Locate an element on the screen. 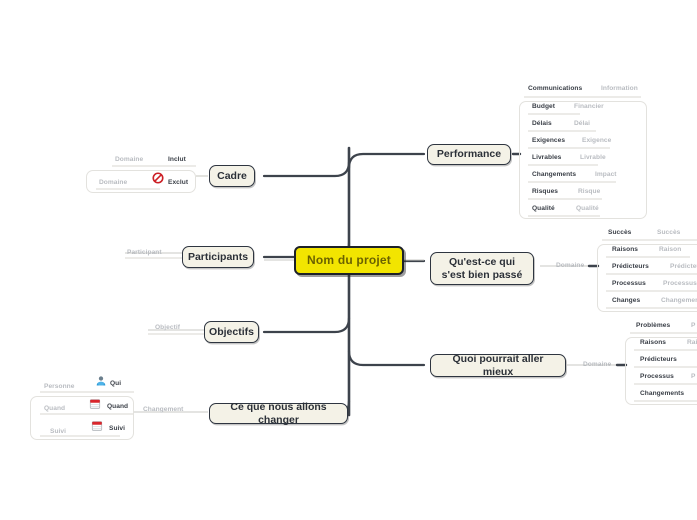  leaf-secondary-qualite: Qualité is located at coordinates (587, 208).